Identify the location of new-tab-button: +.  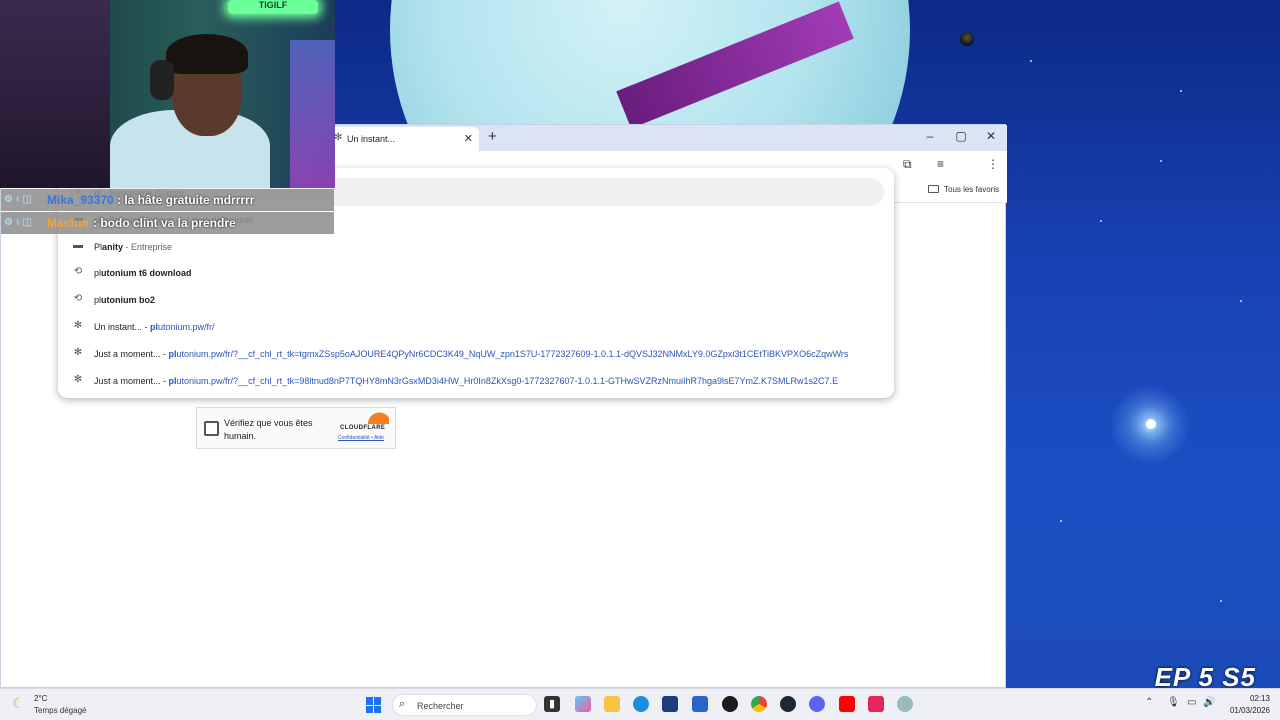
(492, 136).